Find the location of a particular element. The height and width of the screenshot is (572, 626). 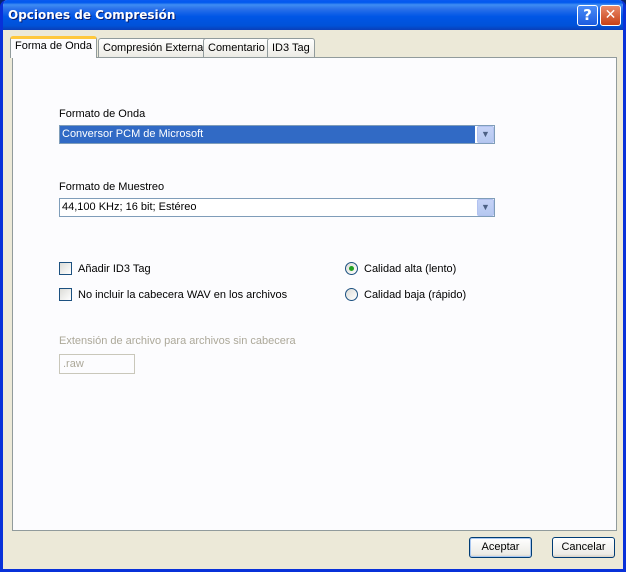

wave-format-select: Conversor PCM de Microsoft ▼ is located at coordinates (277, 134).